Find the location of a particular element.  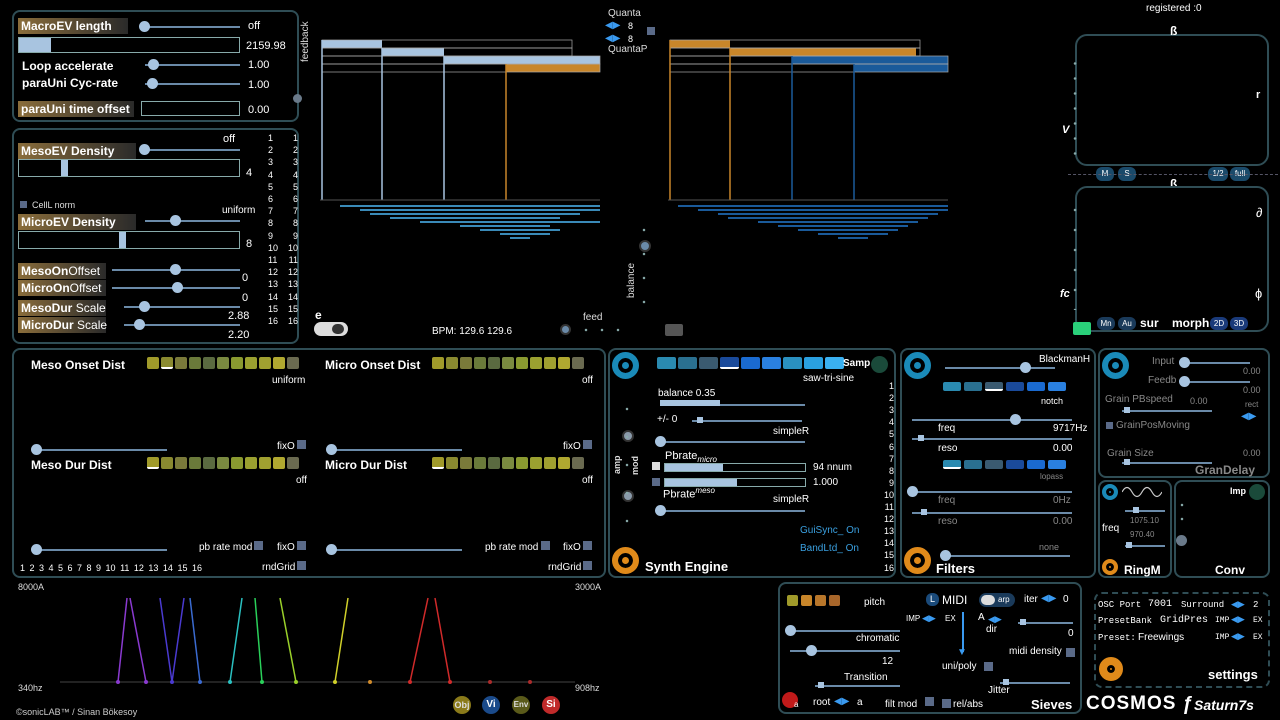

midi-density-check is located at coordinates (1070, 652).